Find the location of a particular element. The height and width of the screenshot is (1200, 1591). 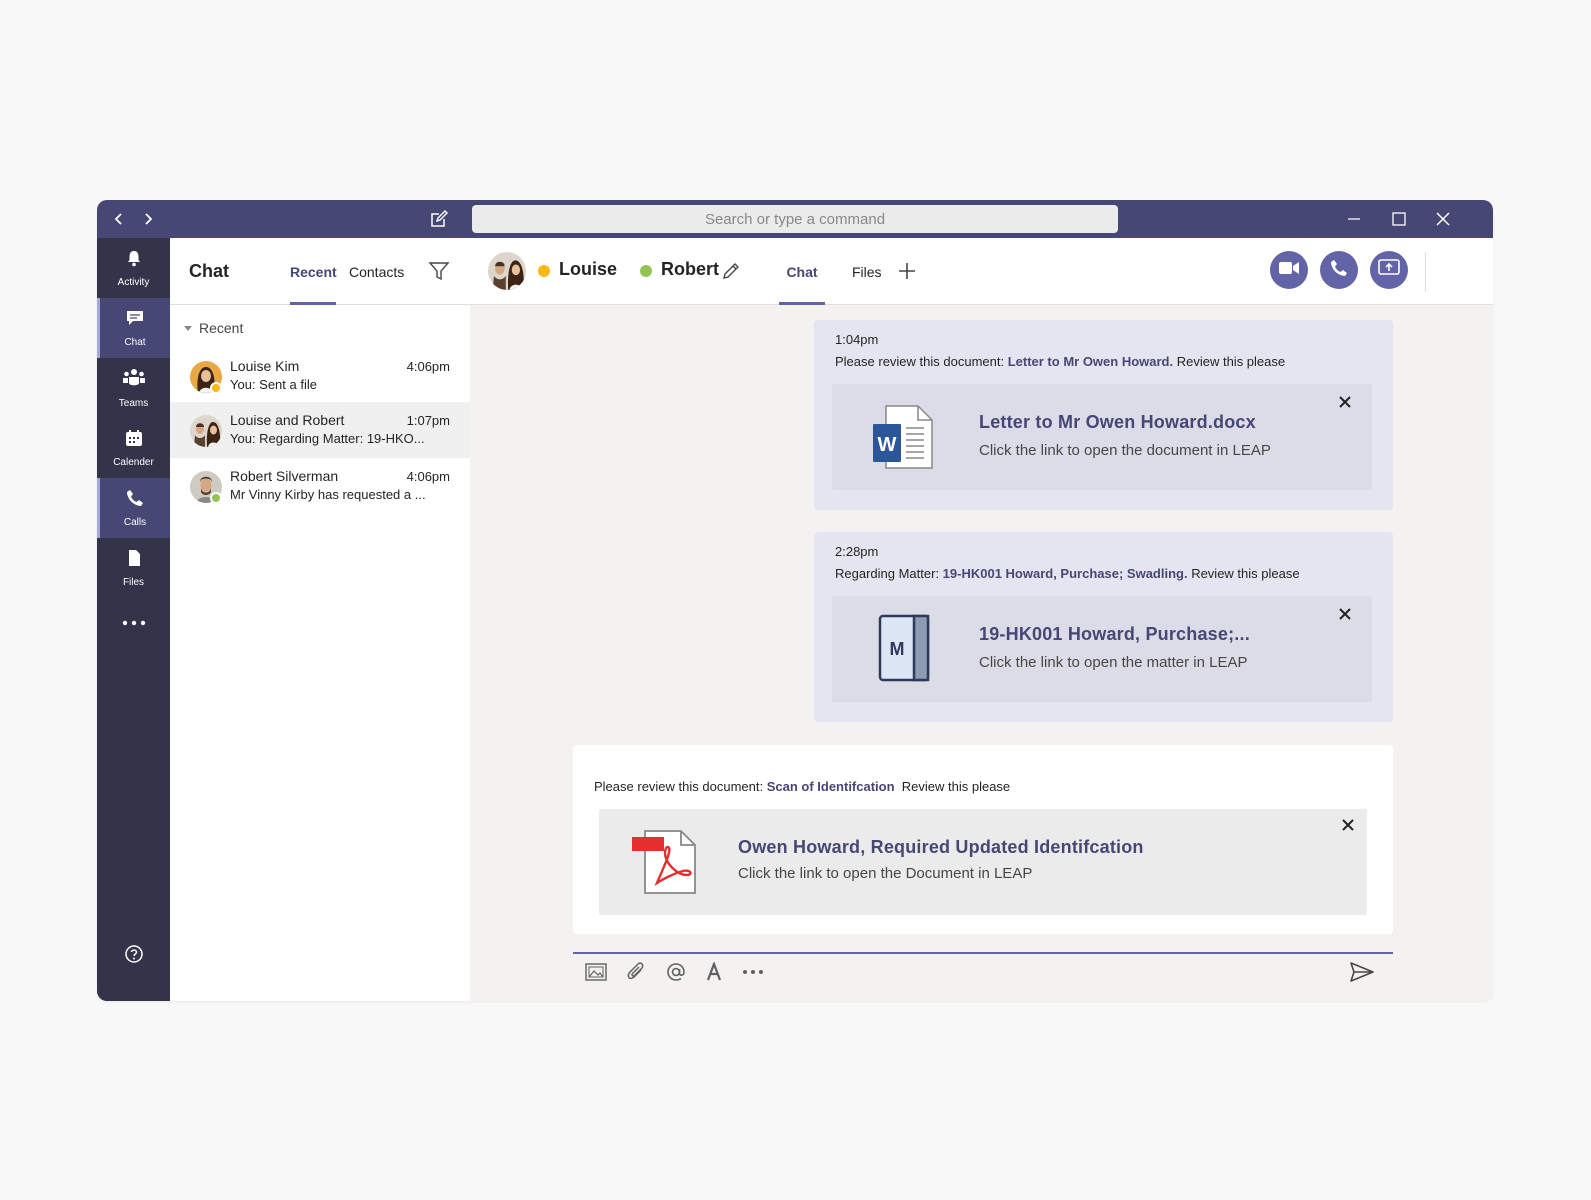

forward-arrow-icon is located at coordinates (148, 219).